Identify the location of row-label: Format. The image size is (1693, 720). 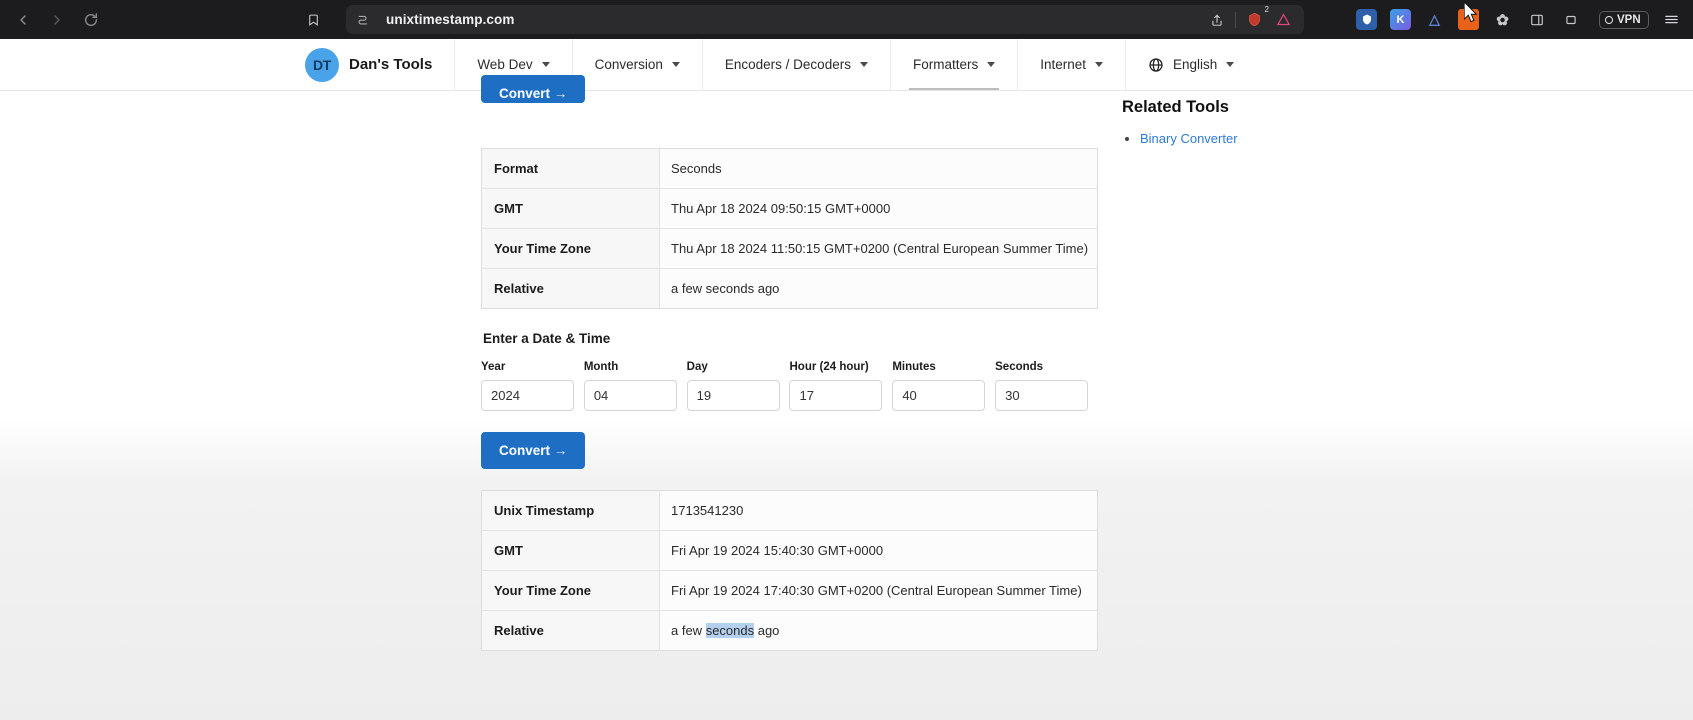
(570, 168).